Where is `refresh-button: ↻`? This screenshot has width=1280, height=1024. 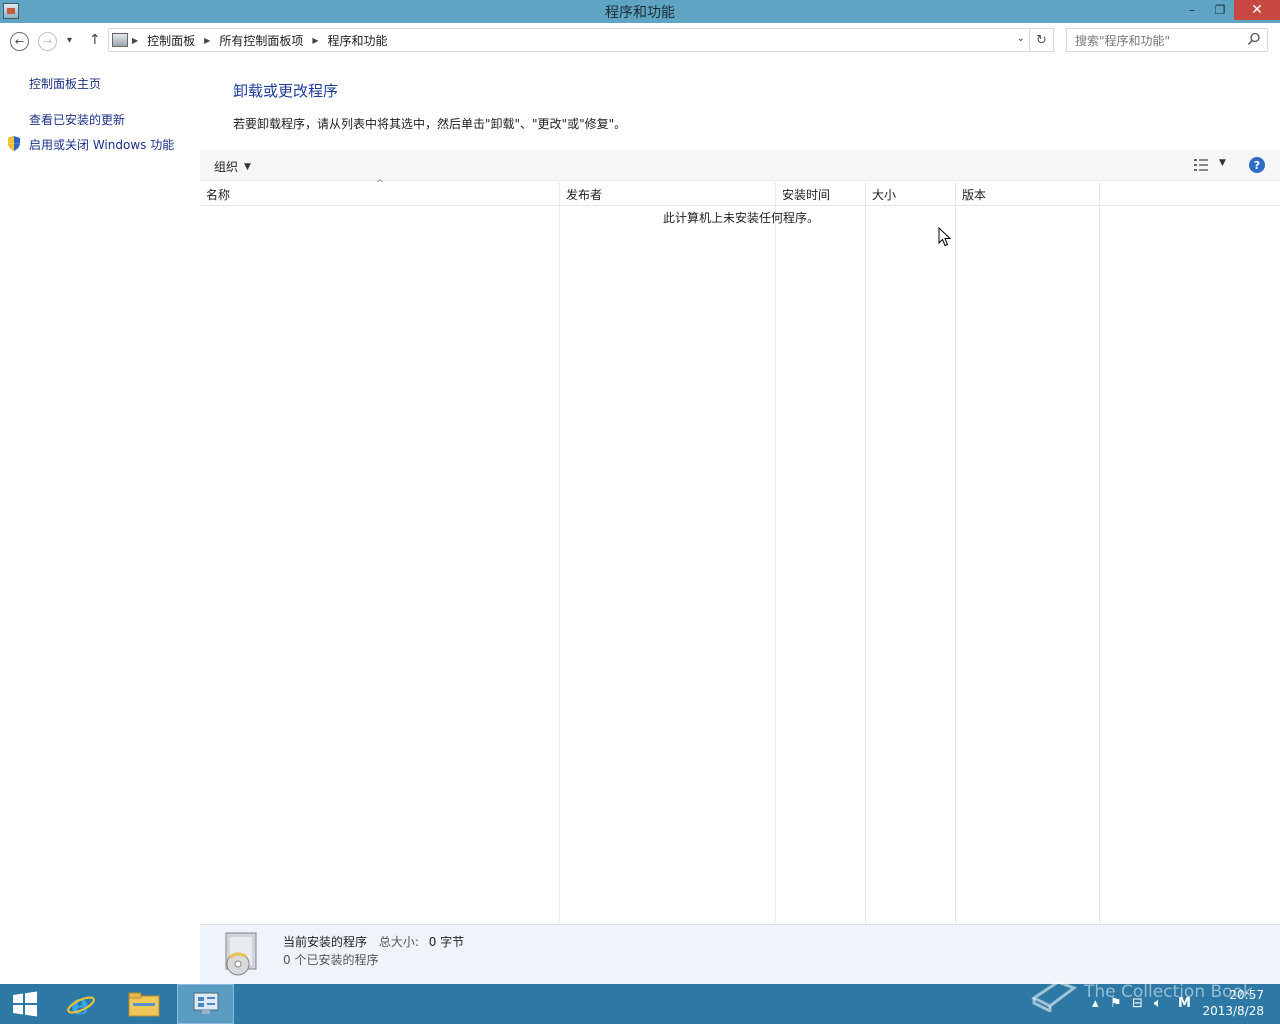
refresh-button: ↻ is located at coordinates (1041, 40).